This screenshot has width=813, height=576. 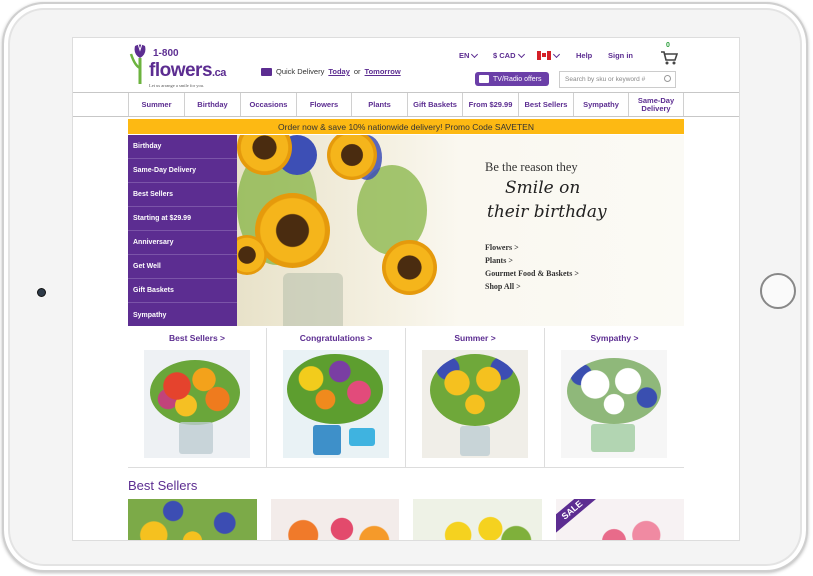 What do you see at coordinates (532, 249) in the screenshot?
I see `hero-link-flowers: Flowers >` at bounding box center [532, 249].